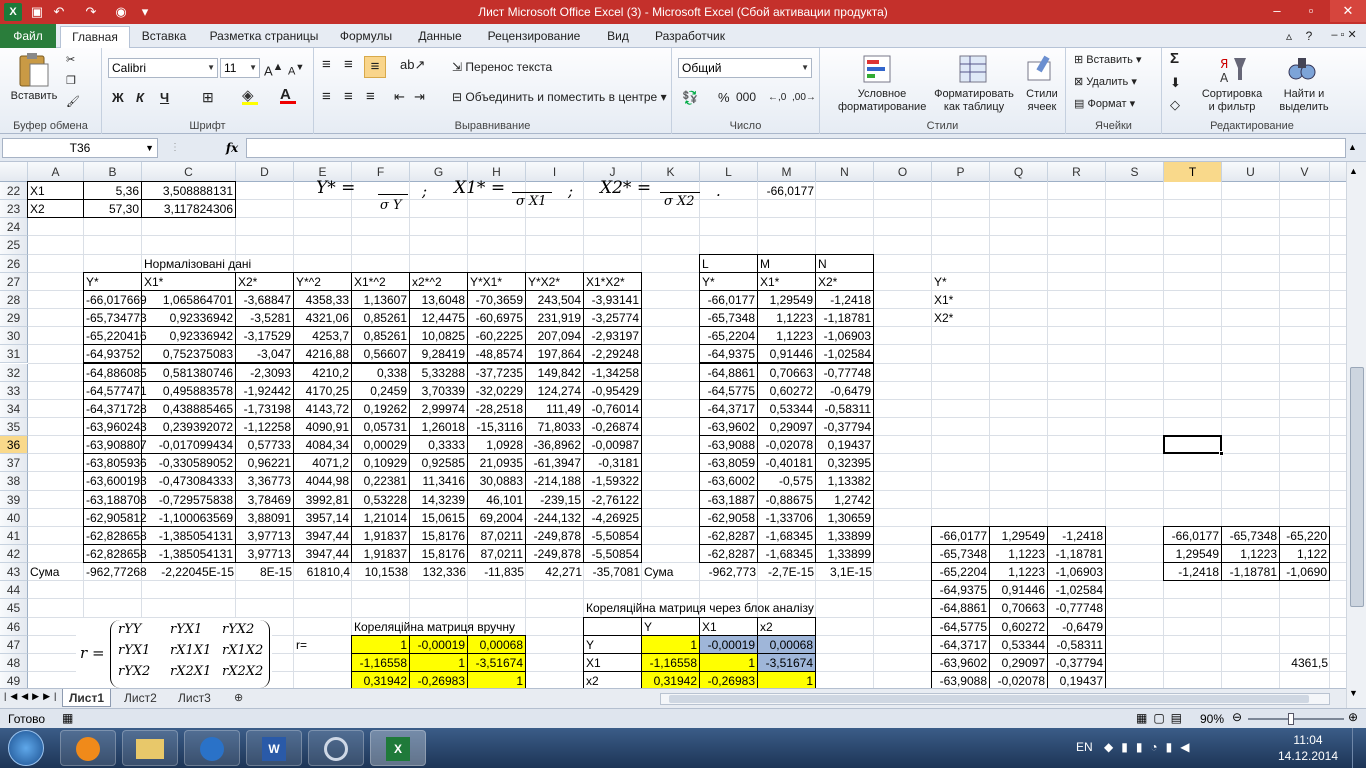 The width and height of the screenshot is (1366, 768). I want to click on format-as-table-button: Форматировать как таблицу, so click(974, 101).